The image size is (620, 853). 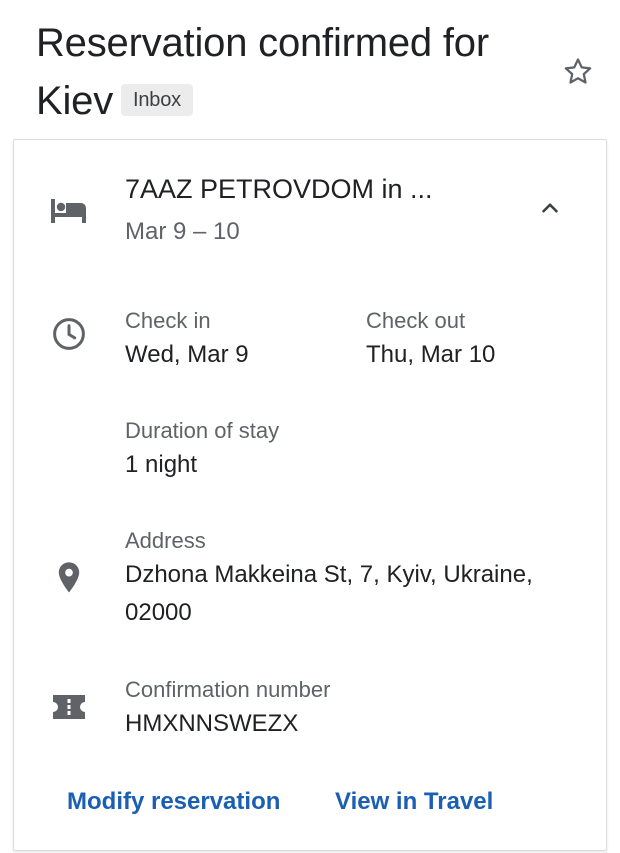 I want to click on address-label: Address, so click(x=165, y=540).